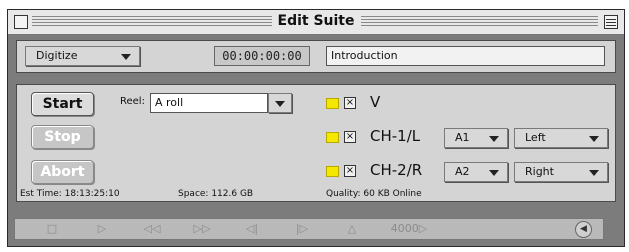 The image size is (629, 252). Describe the element at coordinates (476, 172) in the screenshot. I see `track-ch2-channel-popup: A2` at that location.